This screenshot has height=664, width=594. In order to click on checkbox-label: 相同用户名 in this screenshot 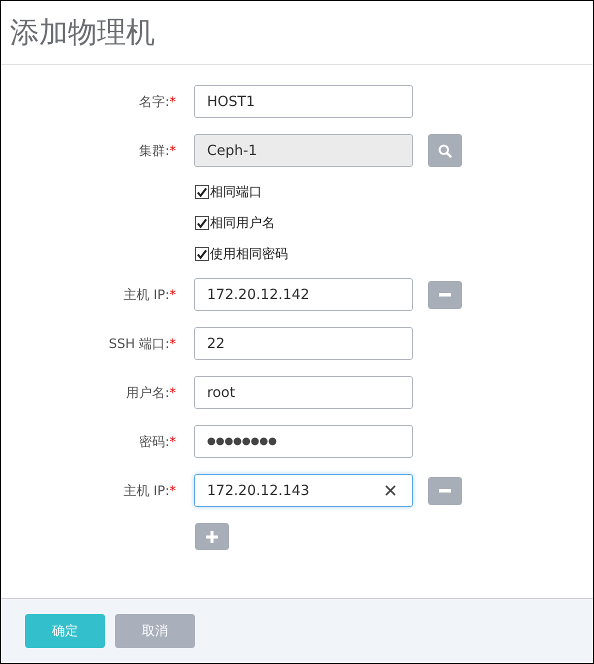, I will do `click(242, 223)`.